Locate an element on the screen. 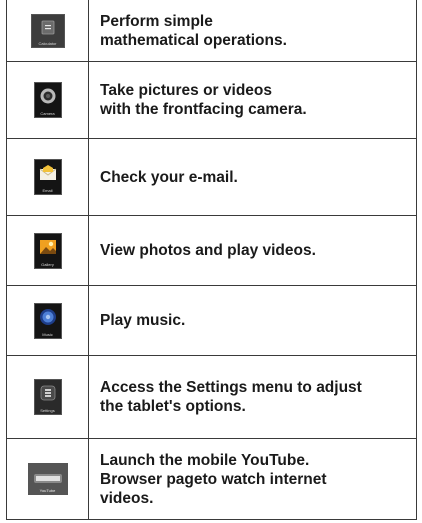  icon-caption: Email is located at coordinates (47, 190).